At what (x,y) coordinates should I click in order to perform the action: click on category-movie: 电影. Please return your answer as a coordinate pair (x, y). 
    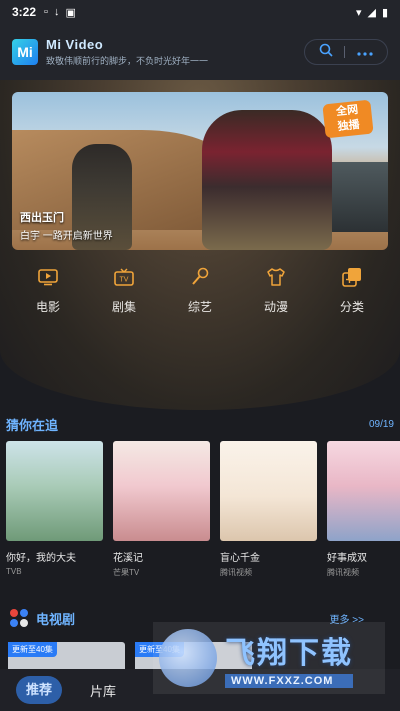
    Looking at the image, I should click on (48, 296).